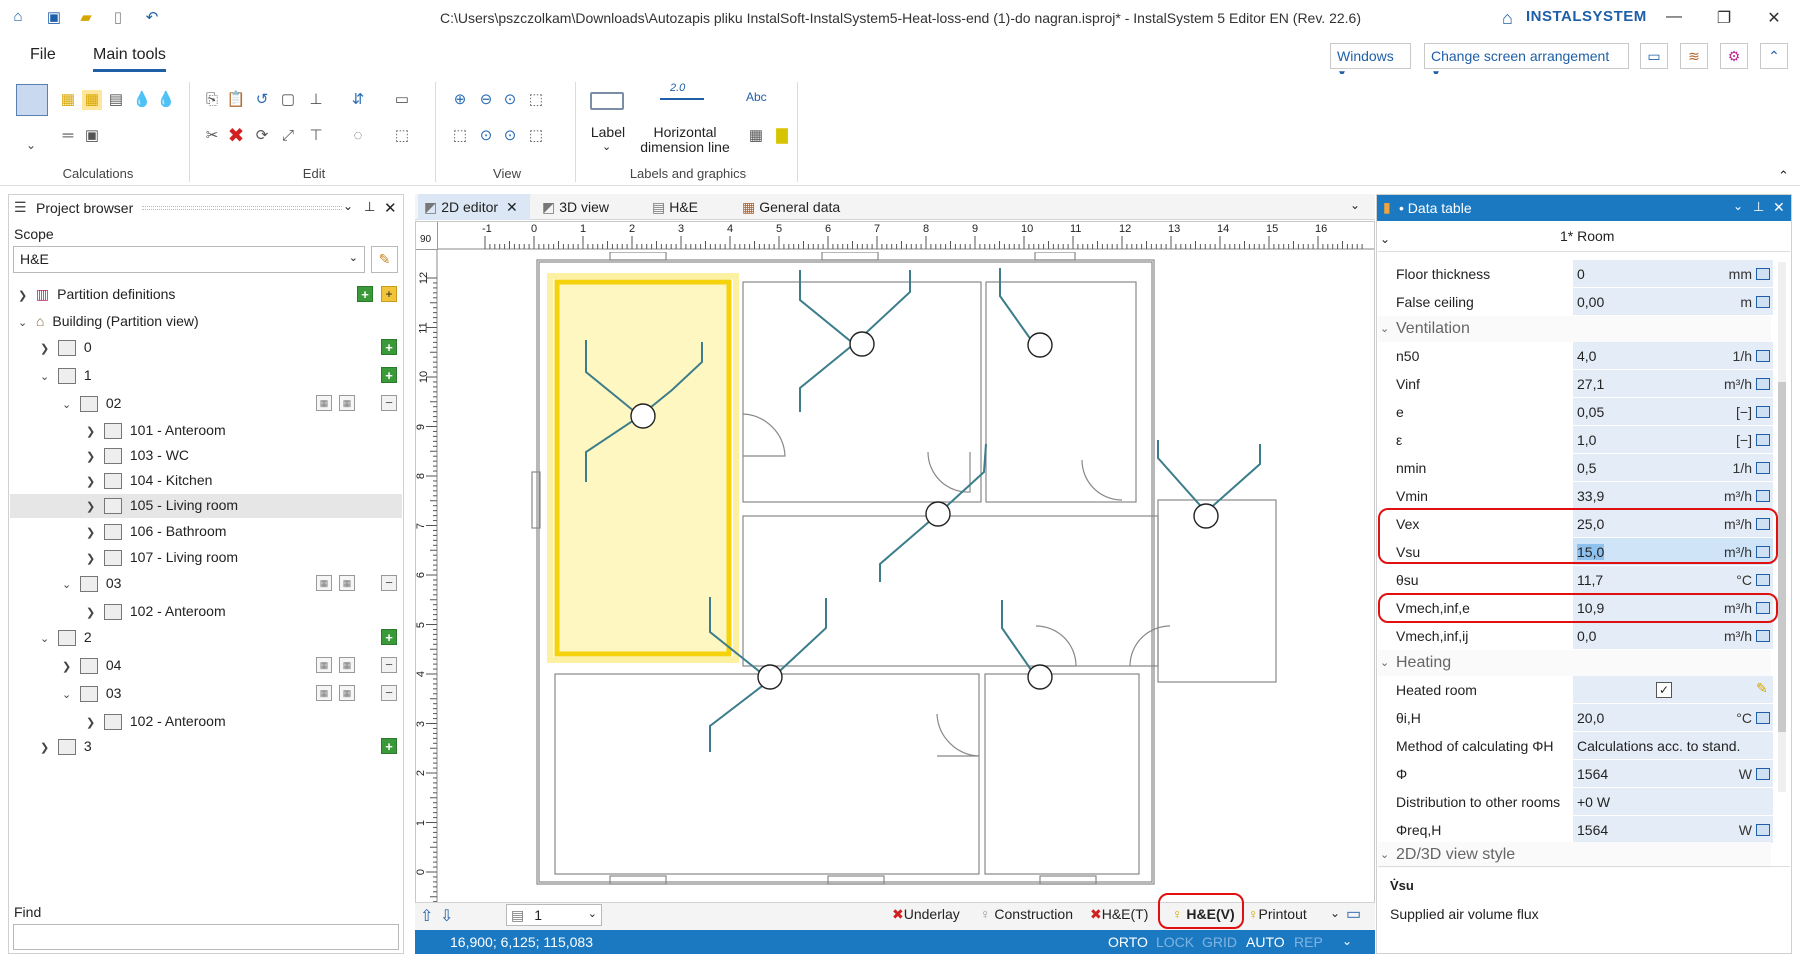 Image resolution: width=1800 pixels, height=966 pixels. What do you see at coordinates (1219, 942) in the screenshot?
I see `mode-grid: GRID` at bounding box center [1219, 942].